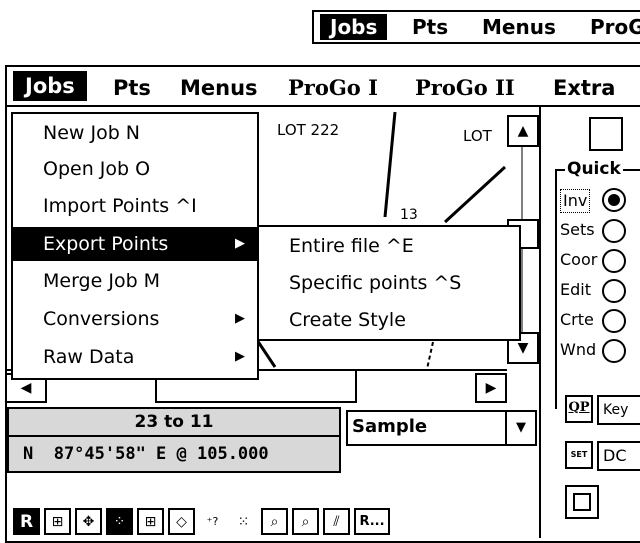  Describe the element at coordinates (390, 426) in the screenshot. I see `style-select-value: Sample` at that location.